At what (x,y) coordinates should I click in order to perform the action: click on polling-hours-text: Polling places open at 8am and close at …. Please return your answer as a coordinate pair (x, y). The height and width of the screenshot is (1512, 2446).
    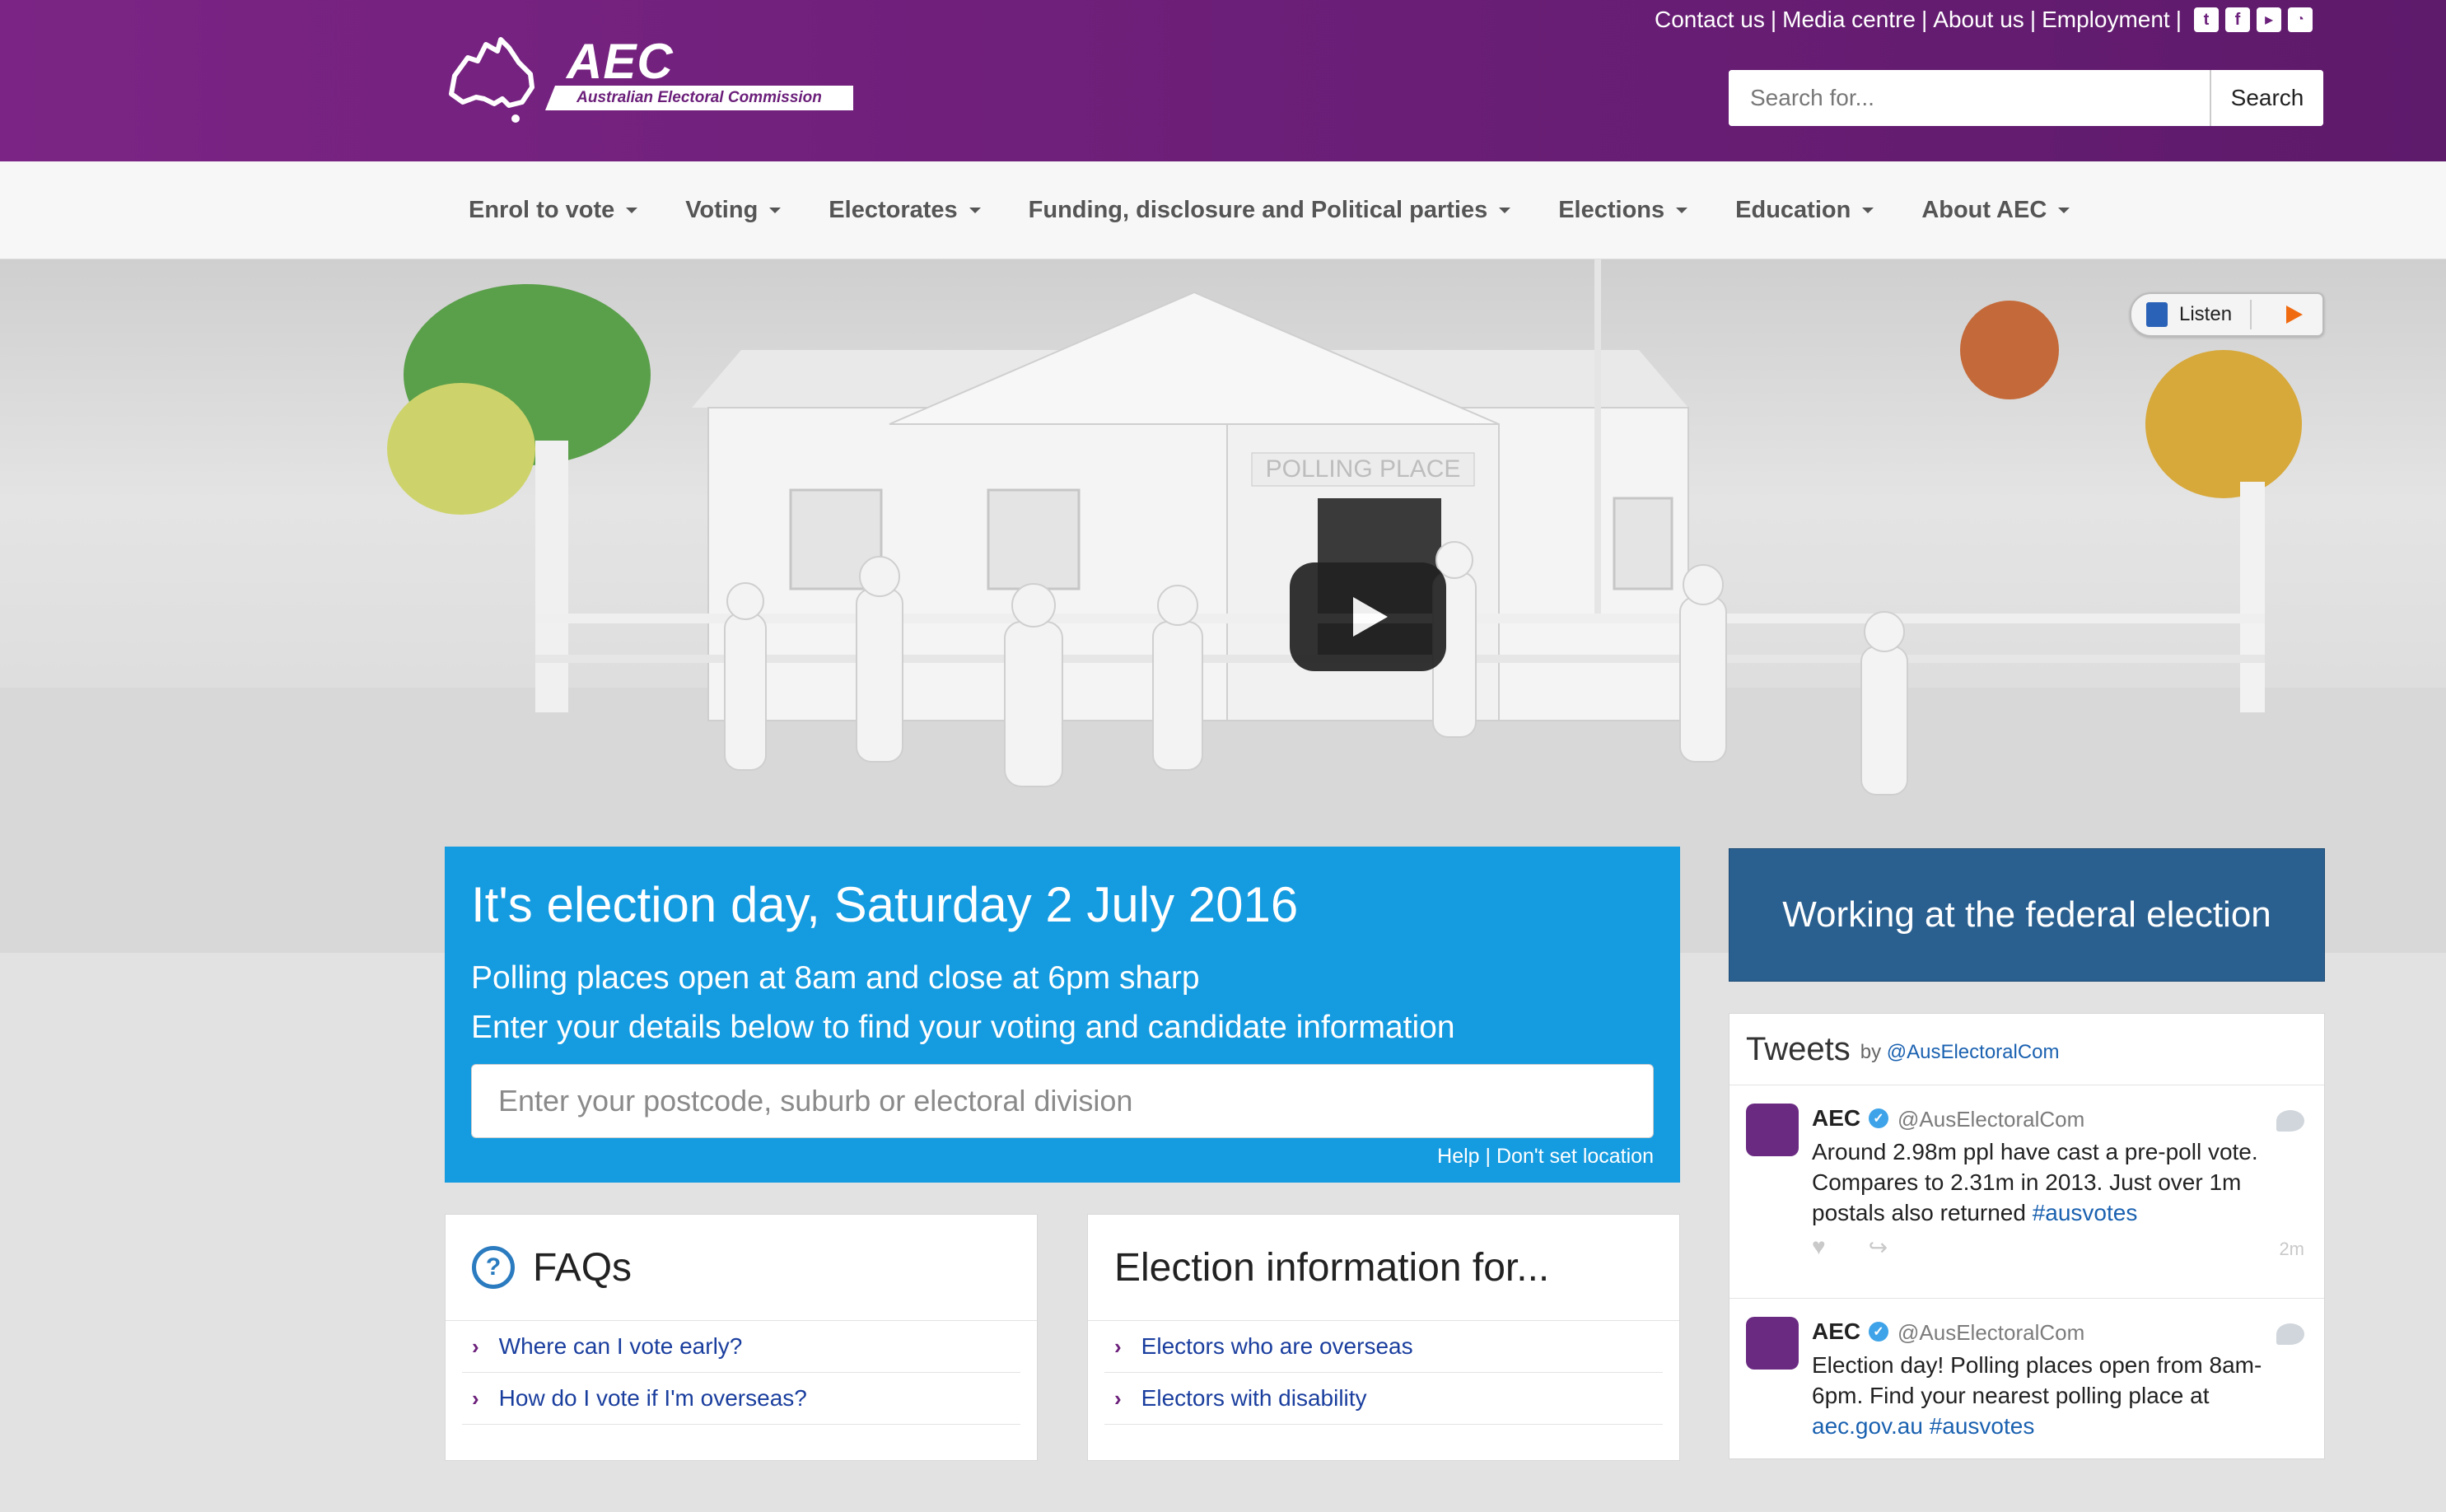
    Looking at the image, I should click on (836, 978).